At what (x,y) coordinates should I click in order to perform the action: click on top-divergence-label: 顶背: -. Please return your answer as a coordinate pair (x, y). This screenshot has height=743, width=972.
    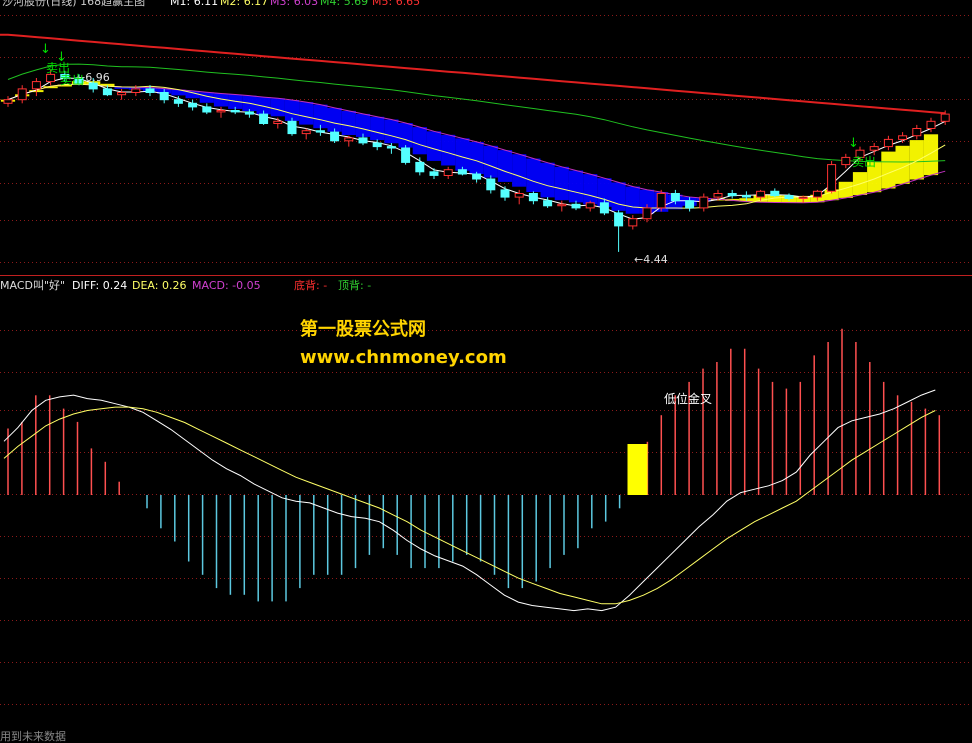
    Looking at the image, I should click on (355, 285).